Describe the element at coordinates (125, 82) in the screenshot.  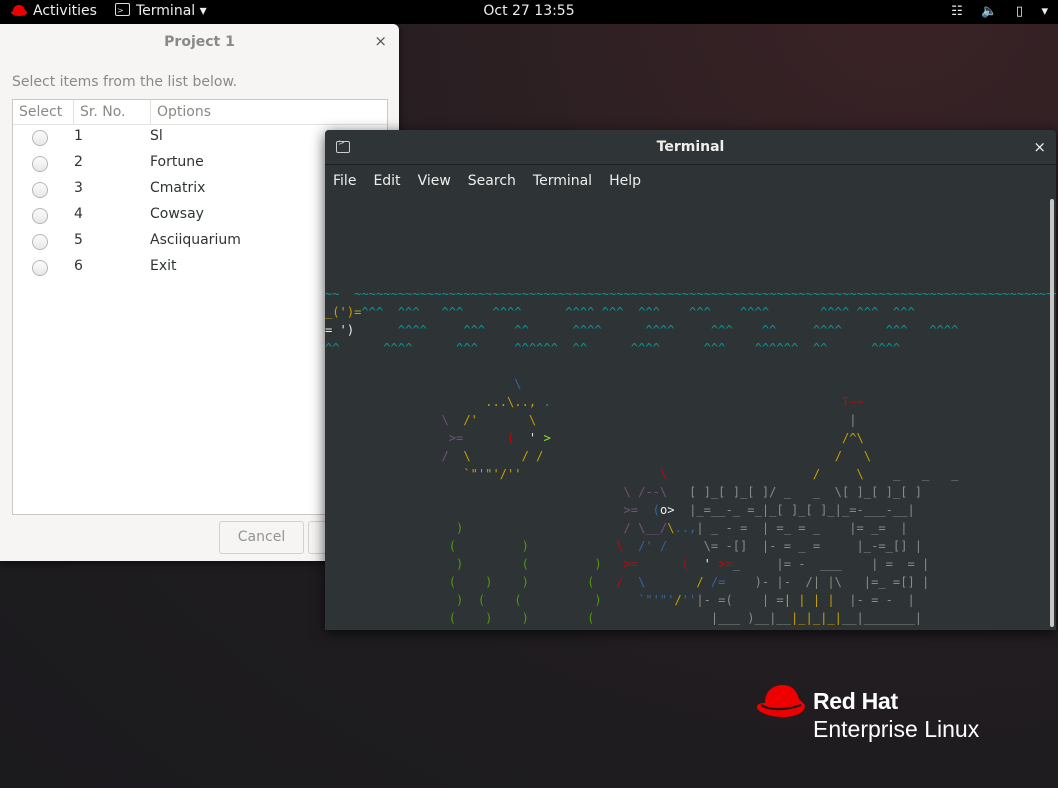
I see `dialog-instructions: Select items from the list below.` at that location.